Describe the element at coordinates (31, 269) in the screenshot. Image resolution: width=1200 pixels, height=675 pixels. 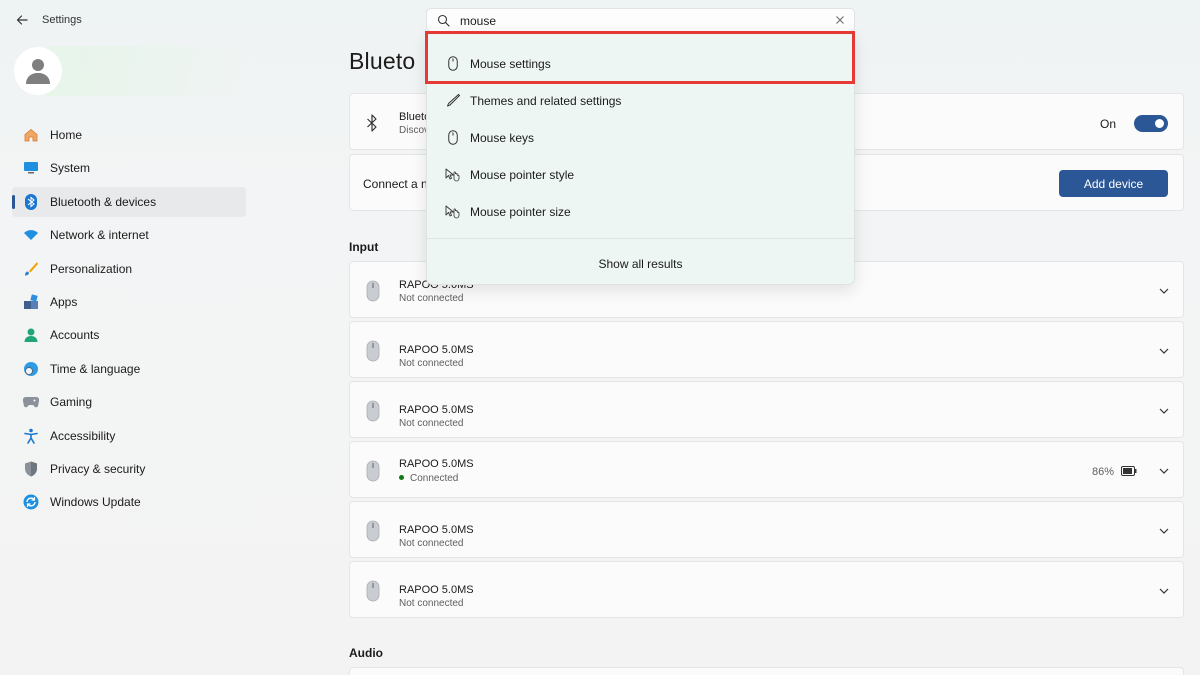
I see `brush-icon` at that location.